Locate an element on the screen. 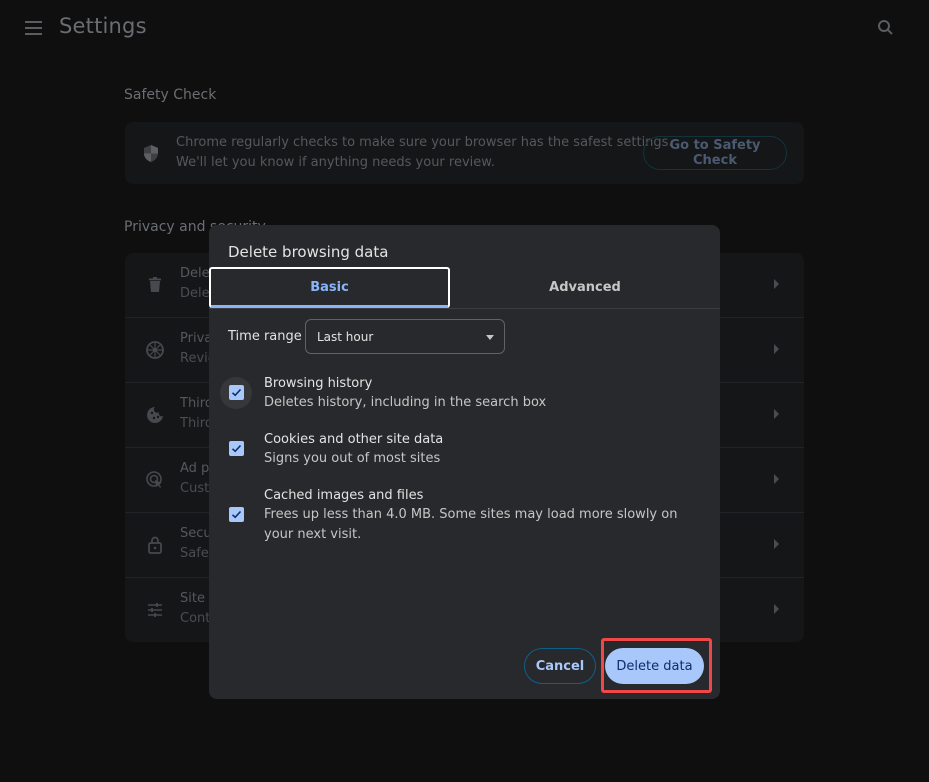 This screenshot has width=929, height=782. cancel-button: Cancel is located at coordinates (560, 666).